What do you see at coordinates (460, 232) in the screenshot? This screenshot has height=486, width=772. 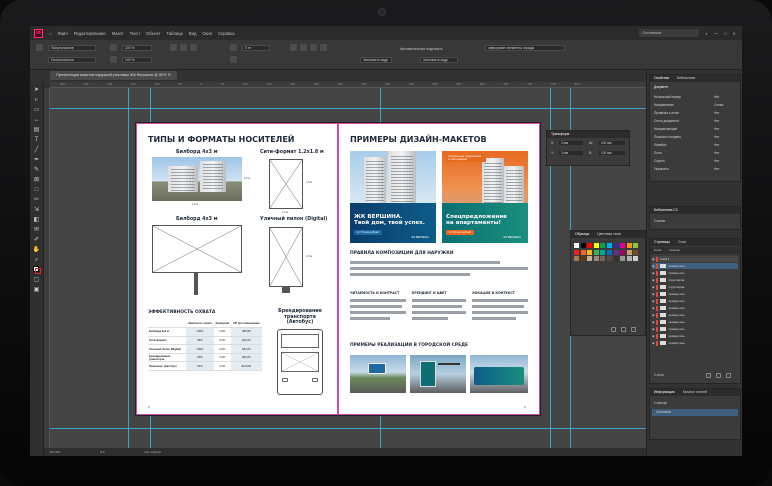 I see `poster-2-subtitle: от 4,5 млн рублей` at bounding box center [460, 232].